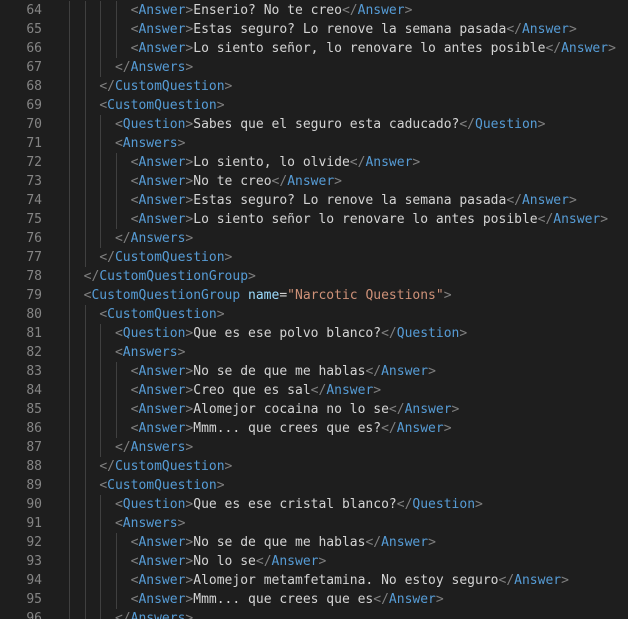 Image resolution: width=628 pixels, height=619 pixels. I want to click on line-number: 91, so click(34, 523).